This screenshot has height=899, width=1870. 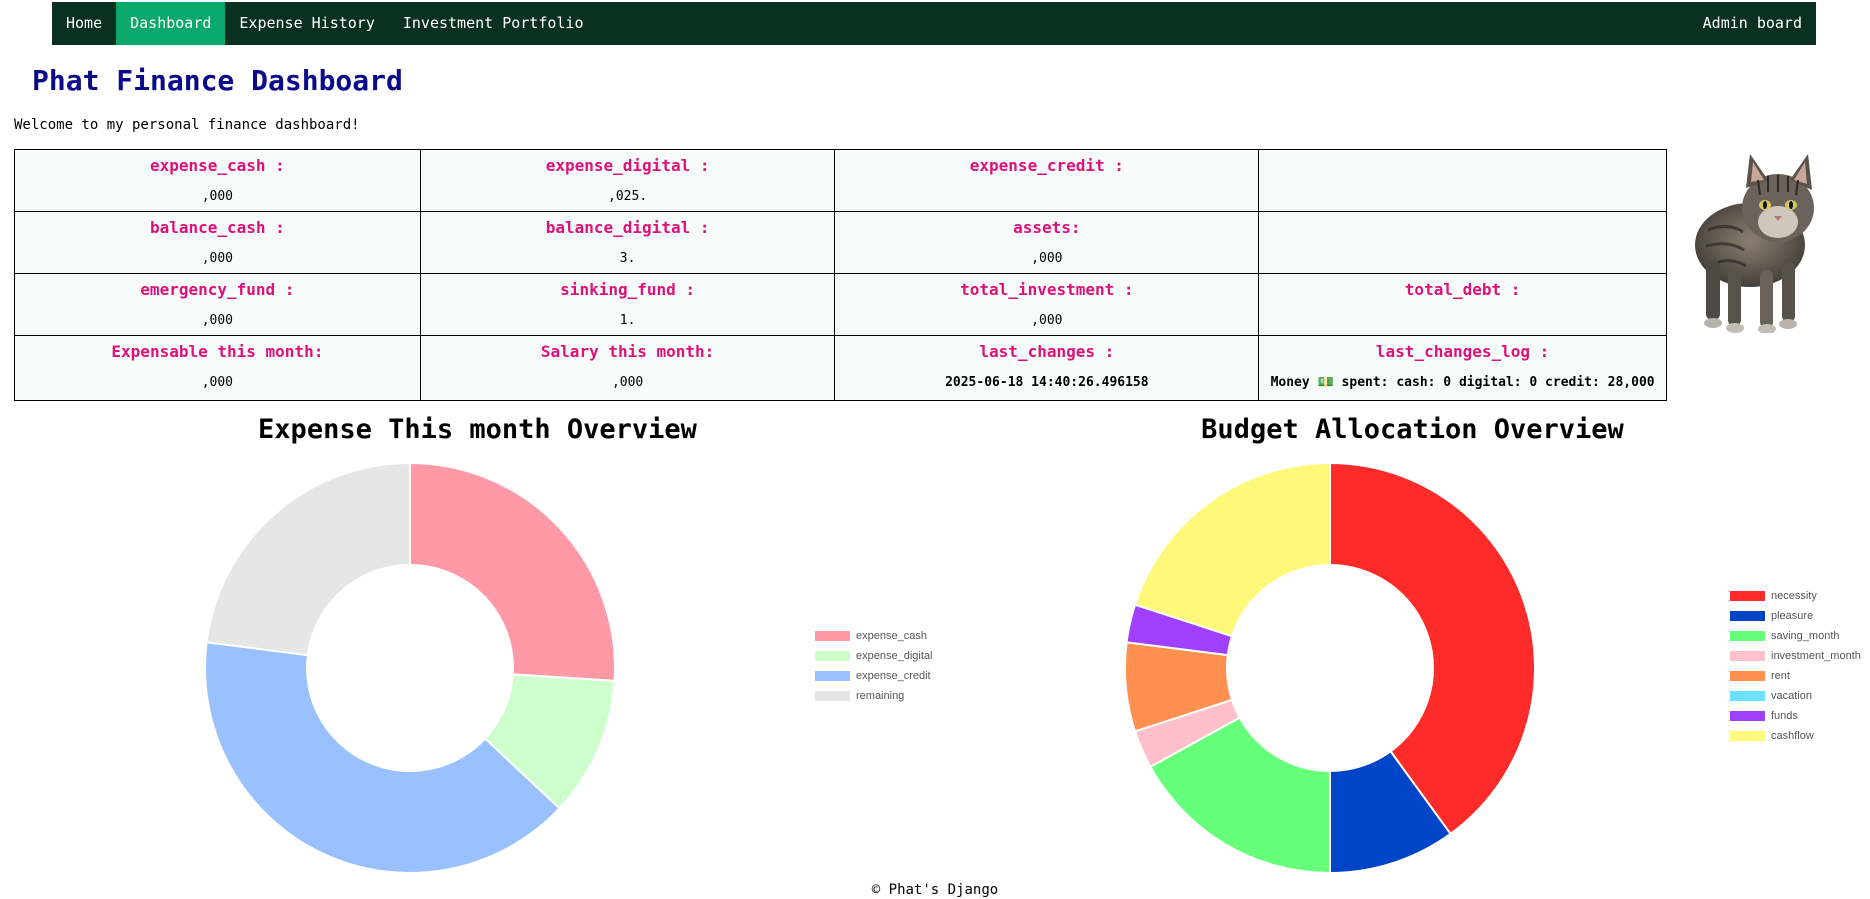 What do you see at coordinates (306, 23) in the screenshot?
I see `nav-expense-history: Expense History` at bounding box center [306, 23].